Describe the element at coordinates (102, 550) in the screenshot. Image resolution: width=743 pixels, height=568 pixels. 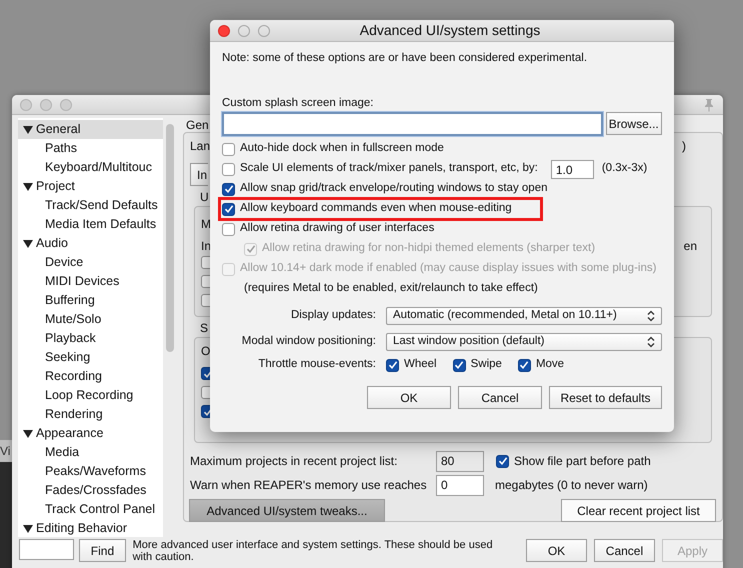
I see `find-button: Find` at that location.